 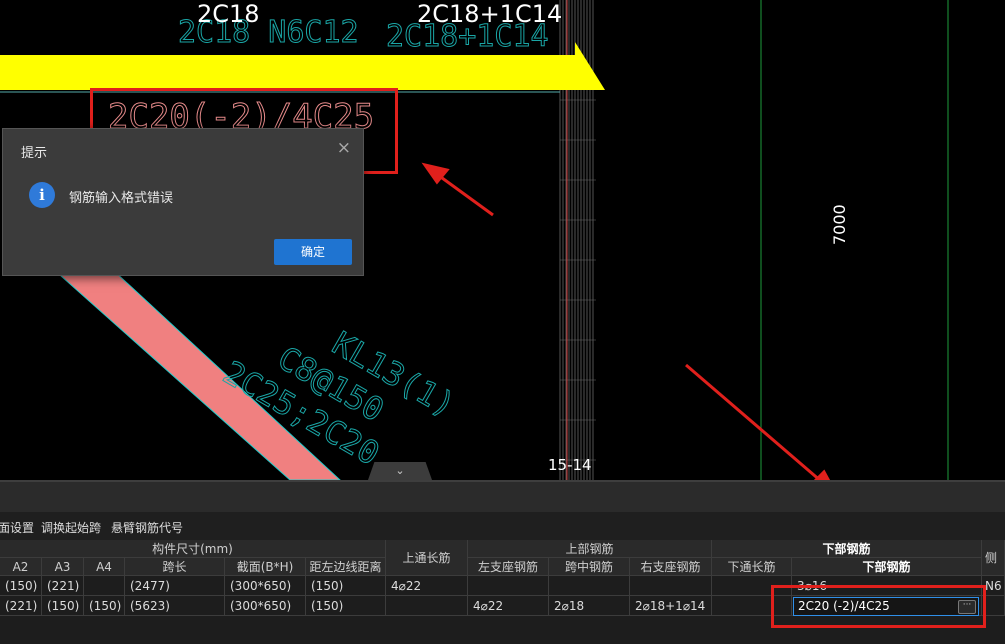 I want to click on cell-r1-a4, so click(x=104, y=586).